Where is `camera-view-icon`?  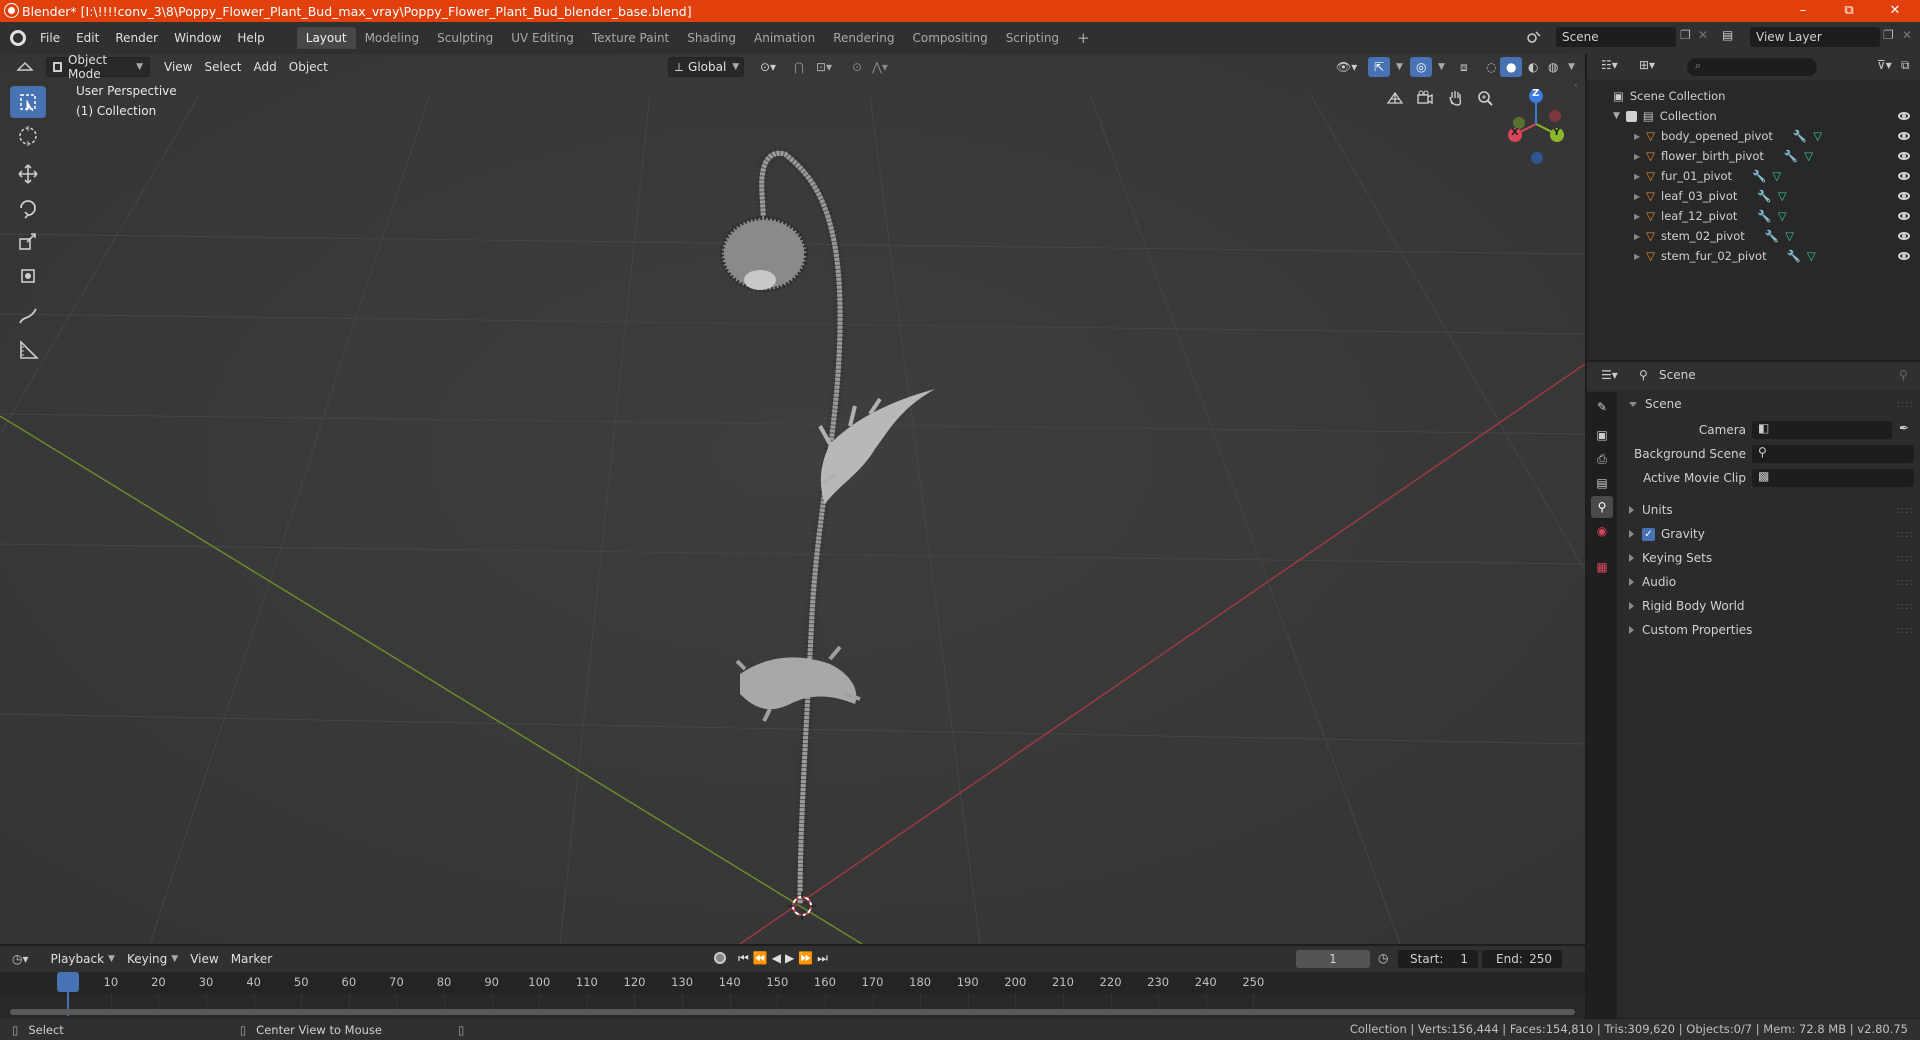 camera-view-icon is located at coordinates (1425, 98).